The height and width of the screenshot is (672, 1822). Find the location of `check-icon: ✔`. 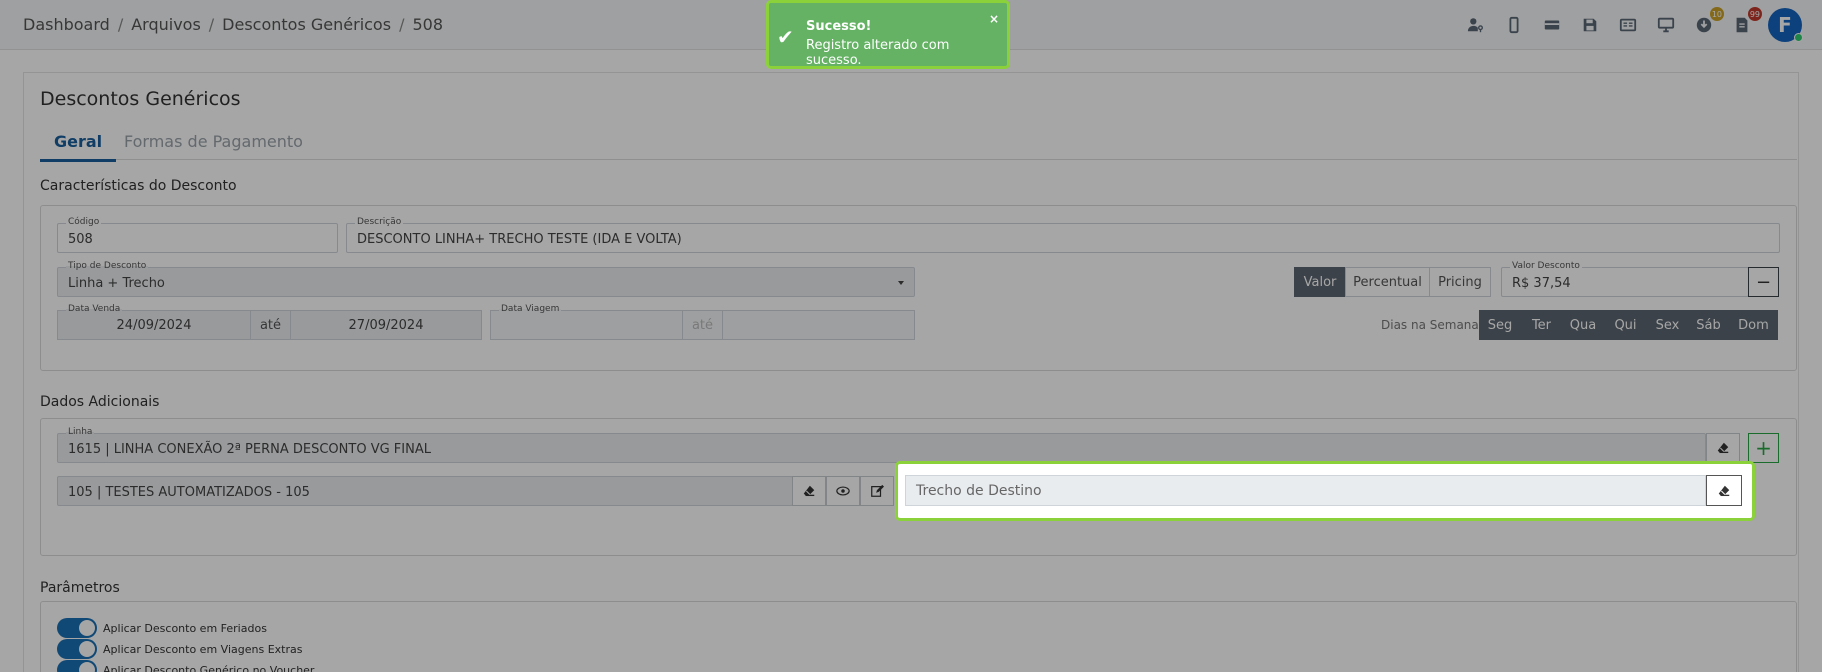

check-icon: ✔ is located at coordinates (785, 37).